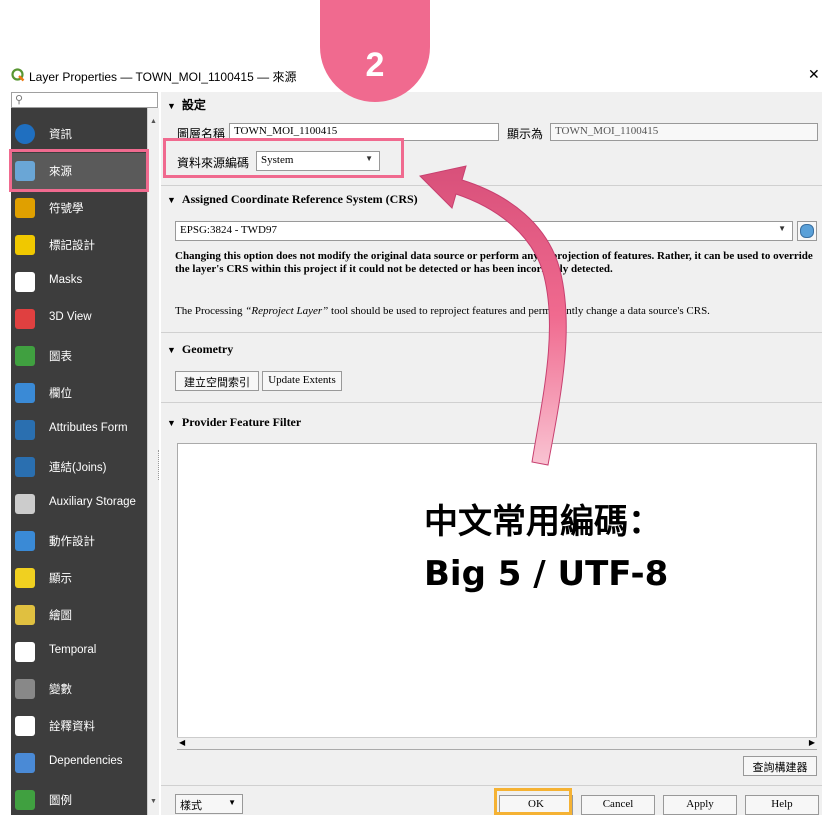 Image resolution: width=822 pixels, height=815 pixels. What do you see at coordinates (60, 135) in the screenshot?
I see `sidebar-item-label: 資訊` at bounding box center [60, 135].